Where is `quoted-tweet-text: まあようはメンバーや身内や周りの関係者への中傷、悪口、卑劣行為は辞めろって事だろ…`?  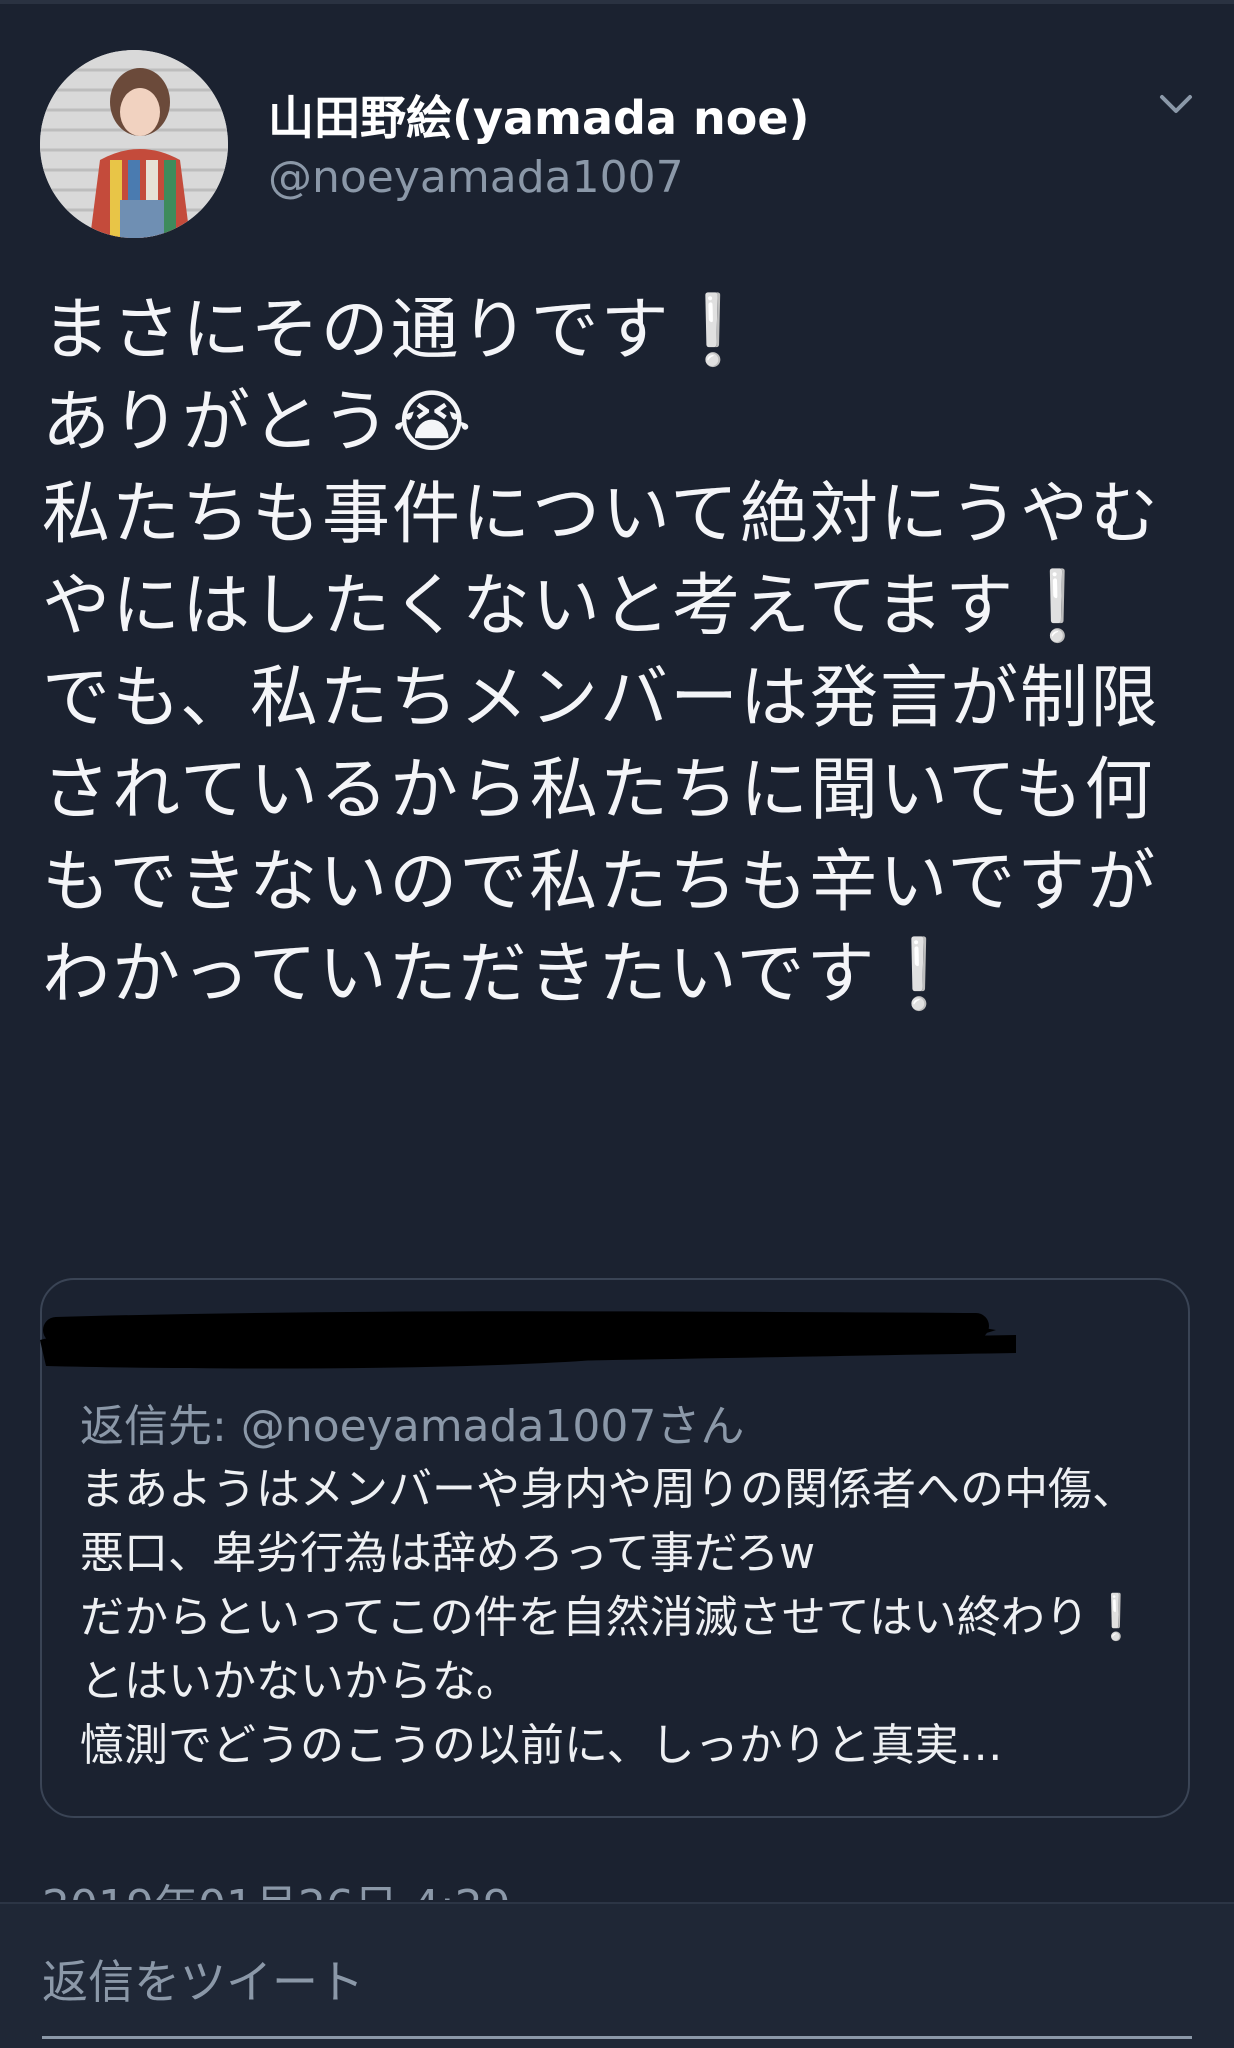 quoted-tweet-text: まあようはメンバーや身内や周りの関係者への中傷、悪口、卑劣行為は辞めろって事だろ… is located at coordinates (612, 1617).